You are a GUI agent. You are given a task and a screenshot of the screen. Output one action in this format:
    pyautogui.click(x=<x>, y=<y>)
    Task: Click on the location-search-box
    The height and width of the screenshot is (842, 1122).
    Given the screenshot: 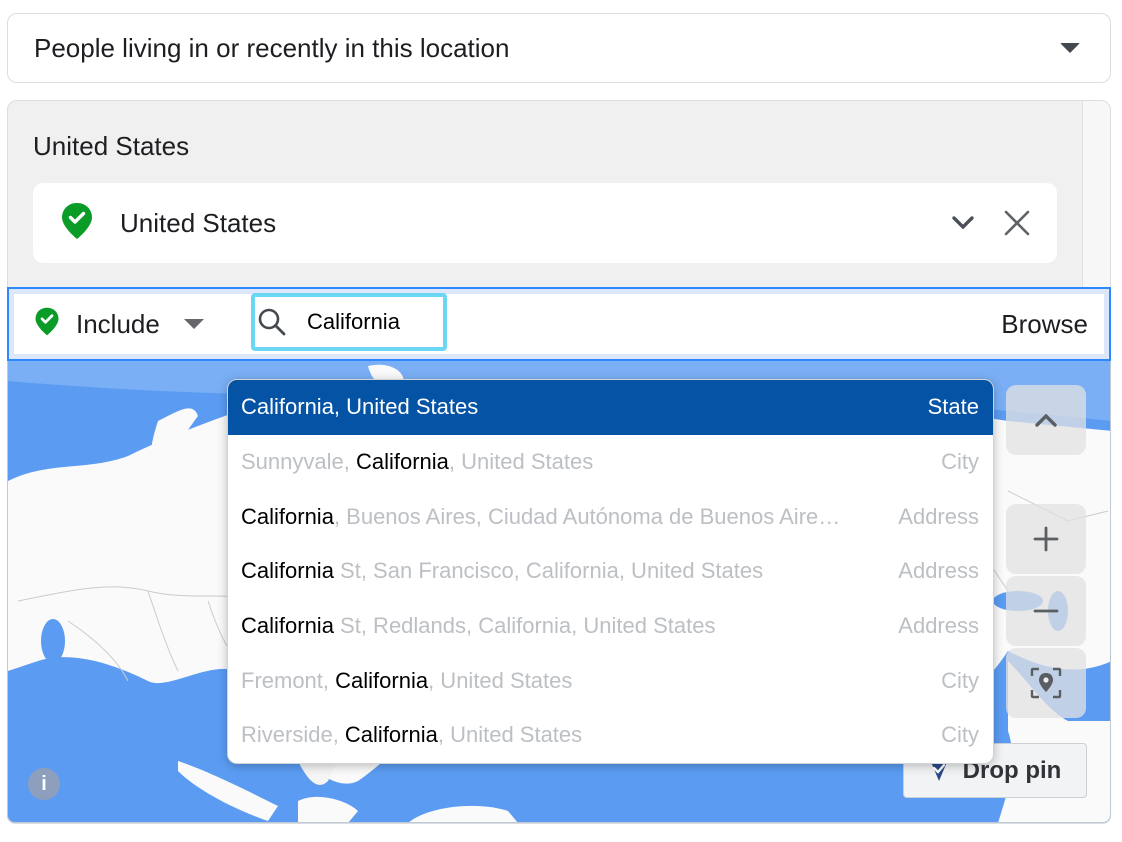 What is the action you would take?
    pyautogui.click(x=349, y=322)
    